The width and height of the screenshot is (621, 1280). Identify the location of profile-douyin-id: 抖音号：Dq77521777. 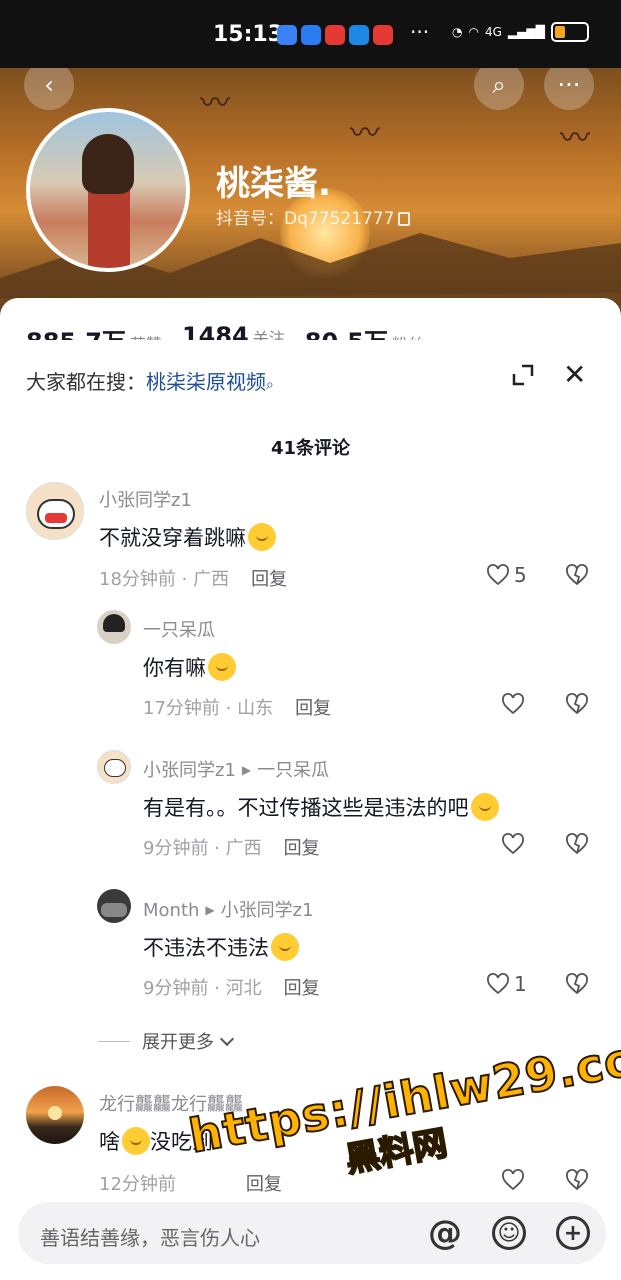
(313, 216).